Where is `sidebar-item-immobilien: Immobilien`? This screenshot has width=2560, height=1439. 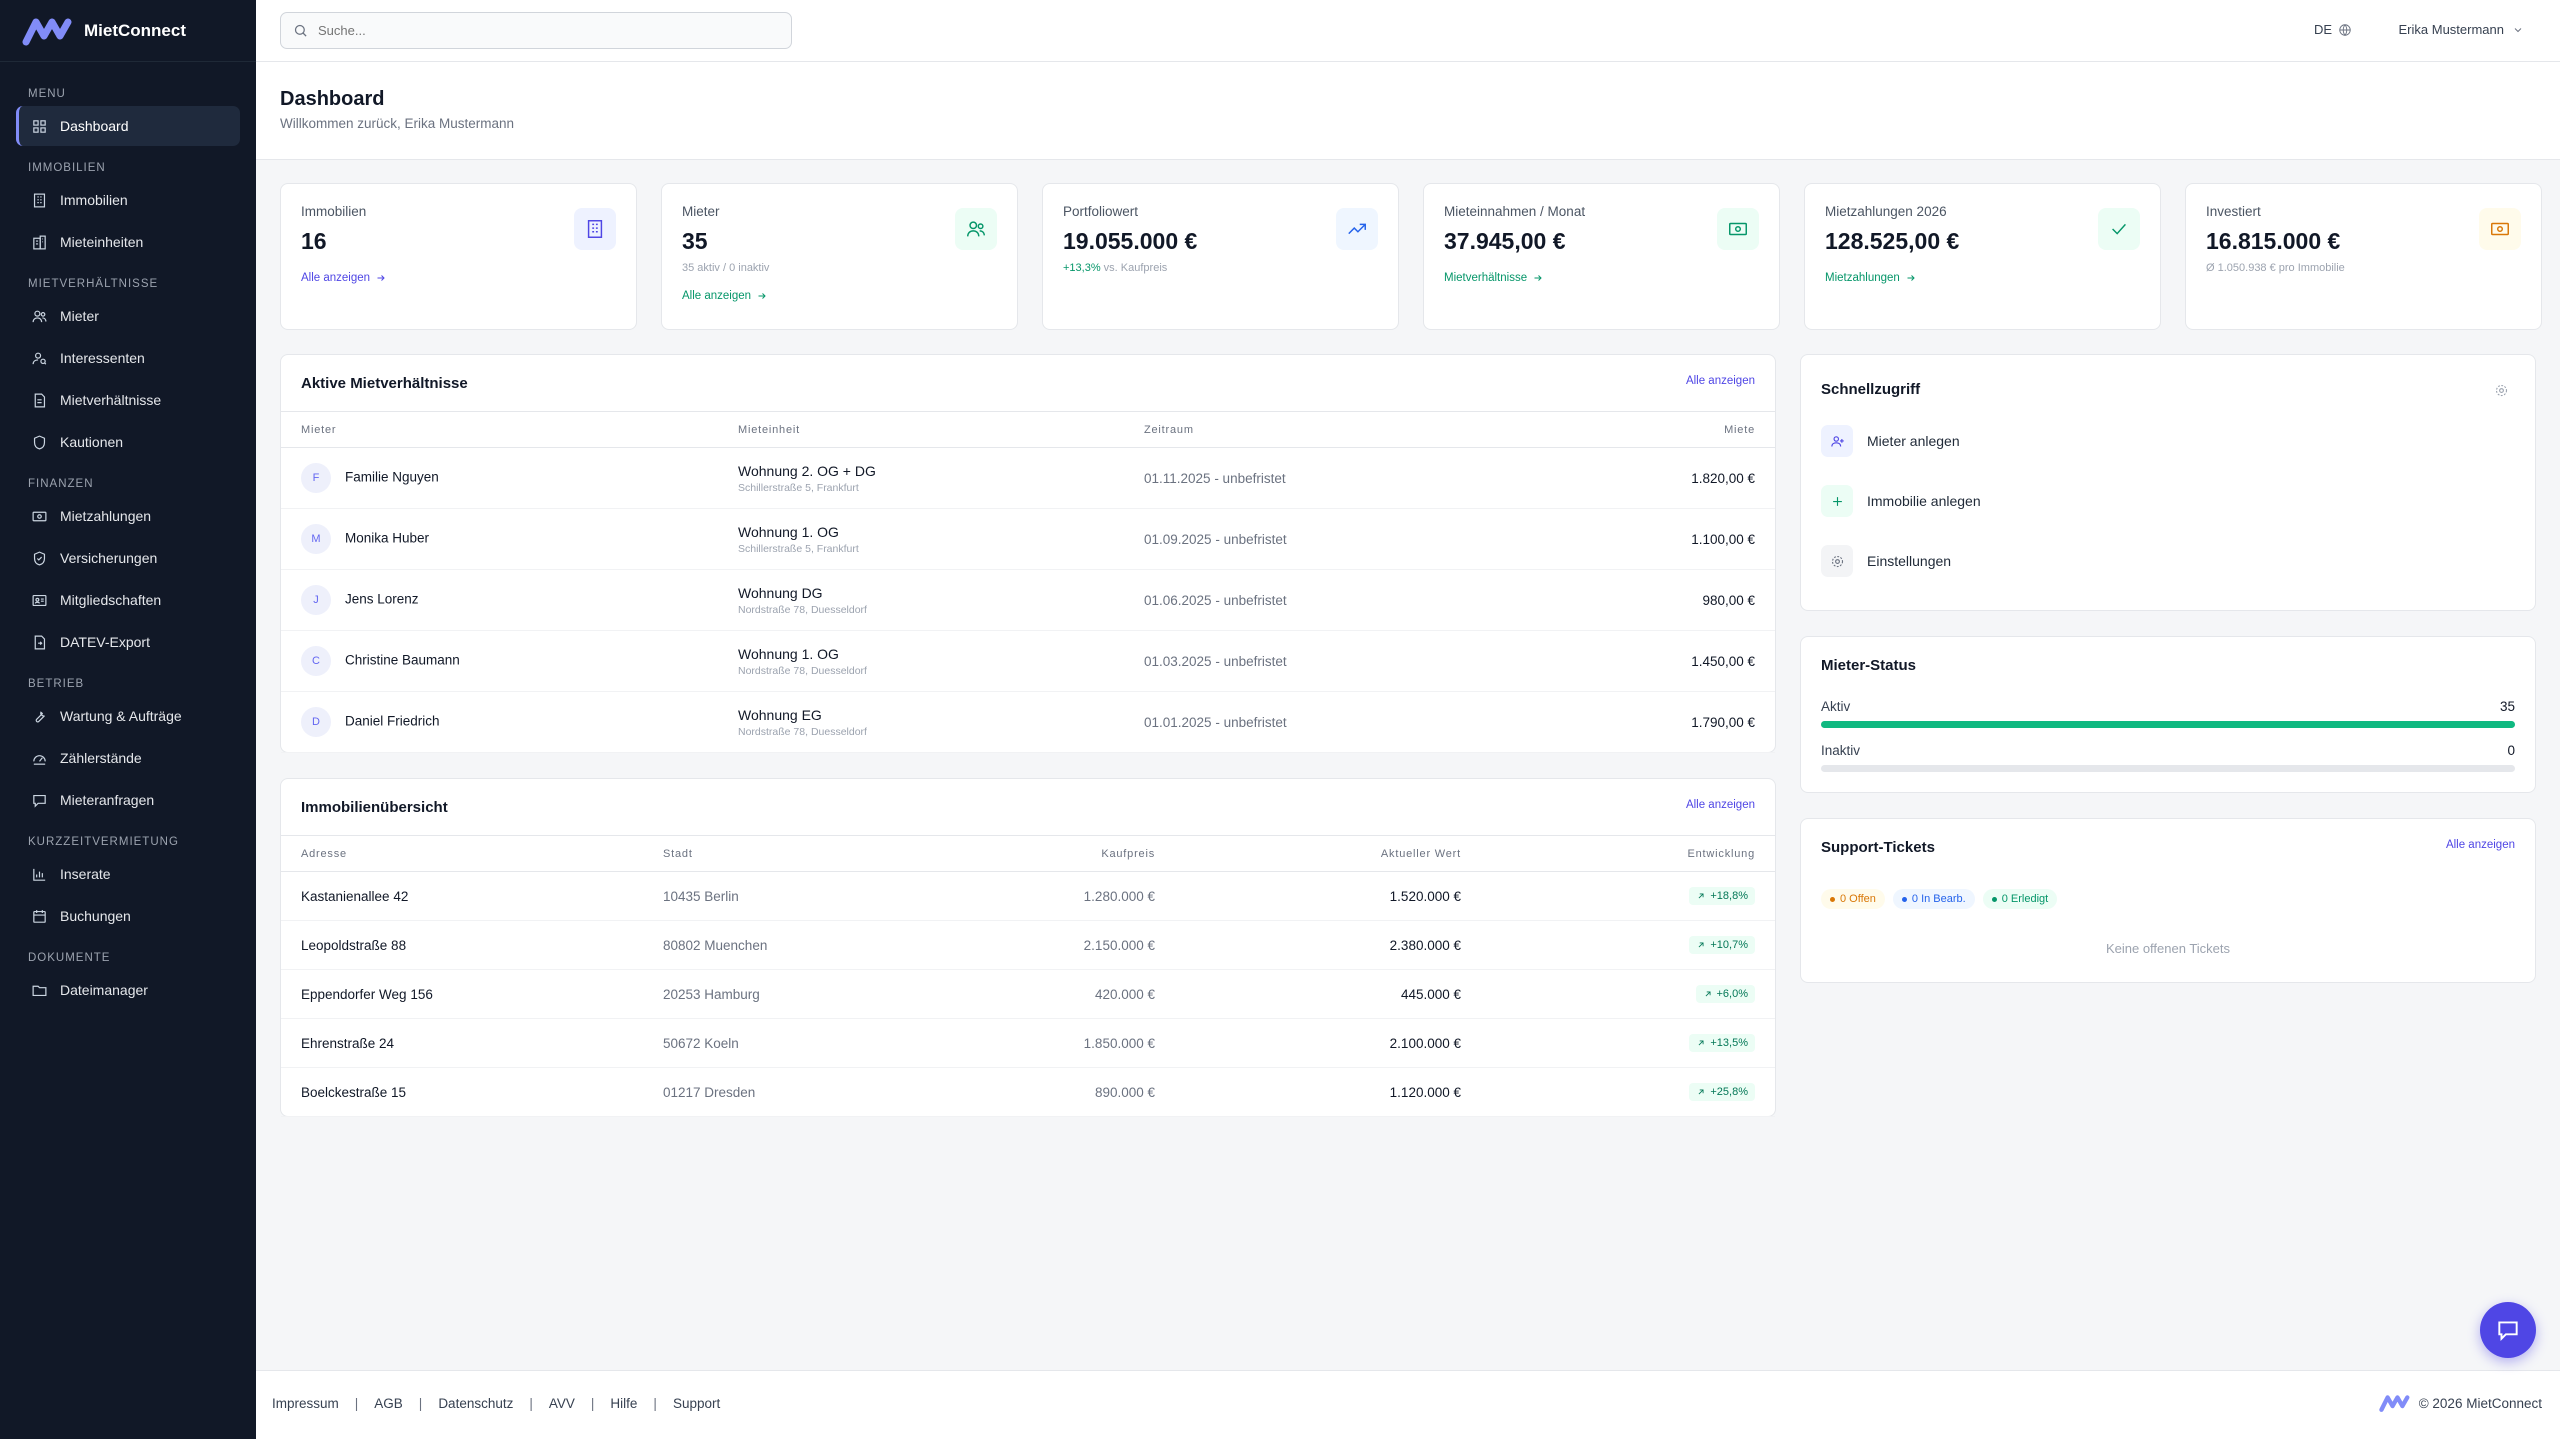
sidebar-item-immobilien: Immobilien is located at coordinates (128, 200).